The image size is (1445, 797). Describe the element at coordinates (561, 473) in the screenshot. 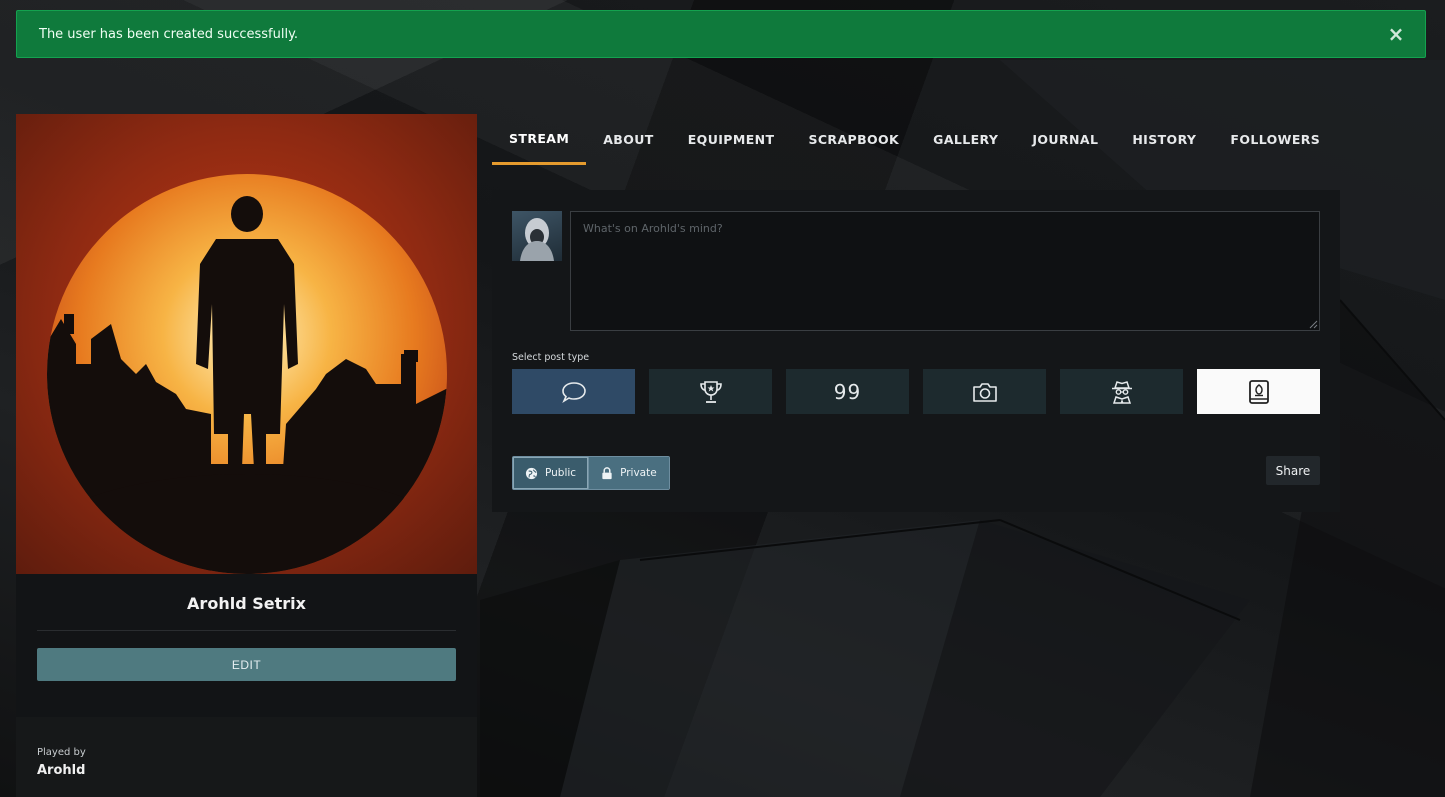

I see `public-label: Public` at that location.